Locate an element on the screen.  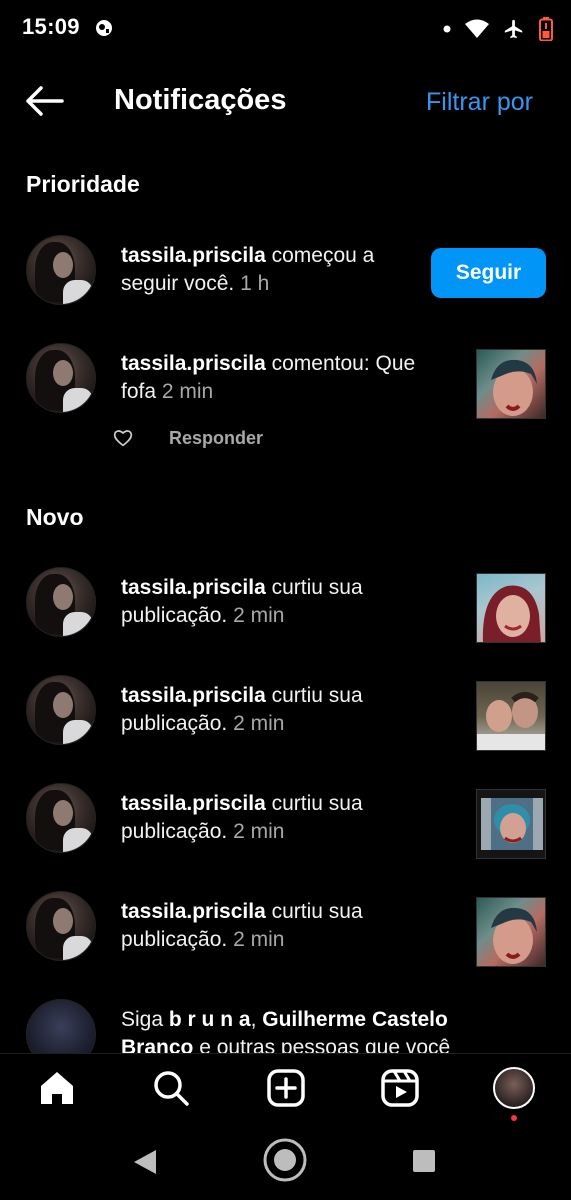
follow-button: Seguir is located at coordinates (488, 273).